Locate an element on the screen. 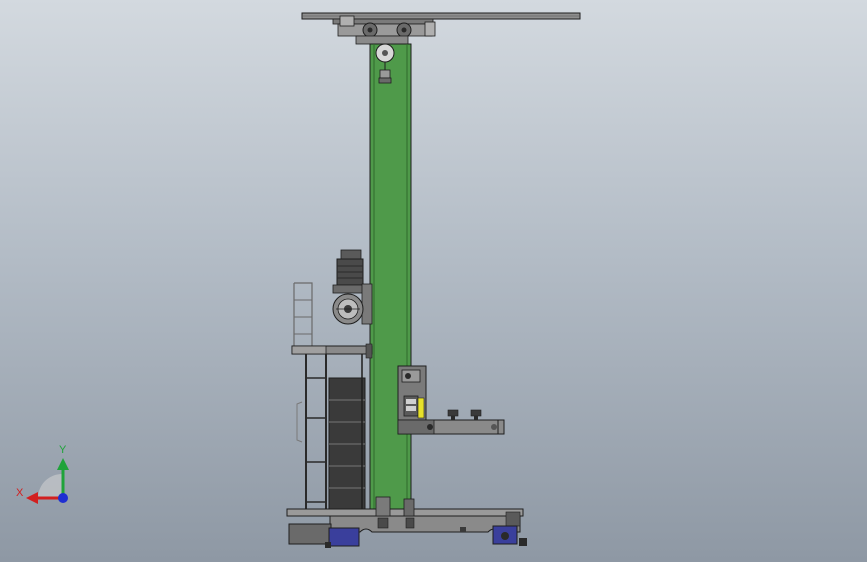  ladder-steps is located at coordinates (347, 432).